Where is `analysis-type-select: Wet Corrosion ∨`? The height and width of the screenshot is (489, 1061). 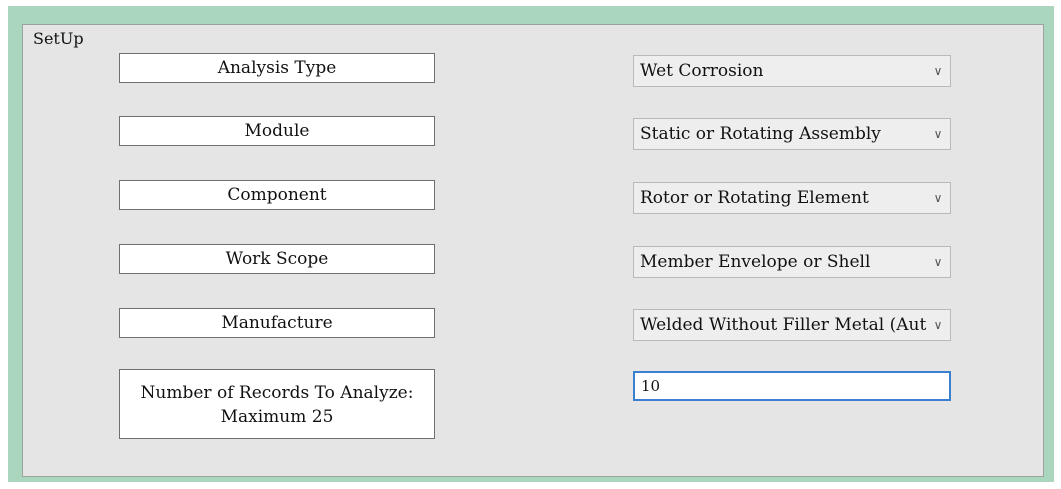
analysis-type-select: Wet Corrosion ∨ is located at coordinates (792, 71).